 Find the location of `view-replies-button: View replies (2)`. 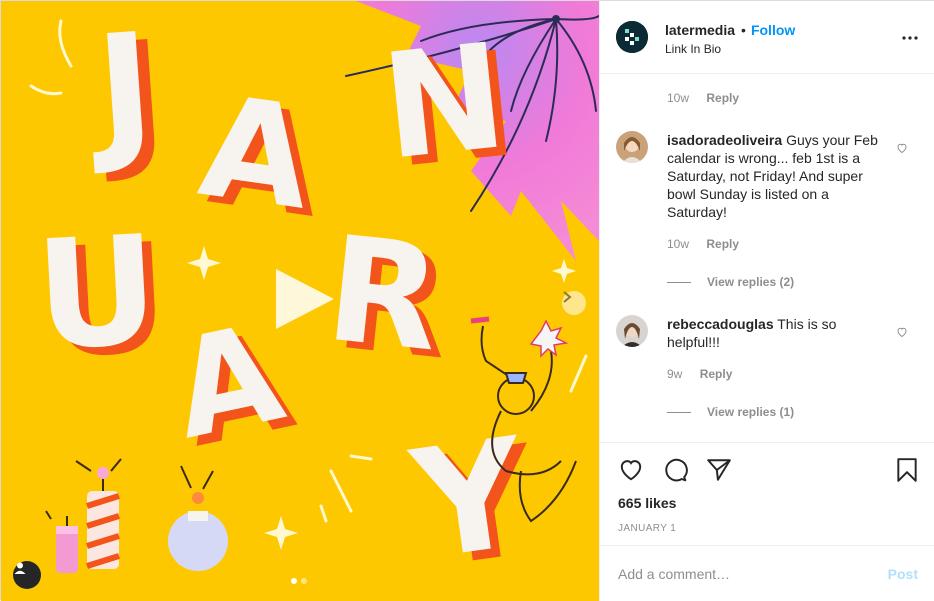

view-replies-button: View replies (2) is located at coordinates (730, 282).